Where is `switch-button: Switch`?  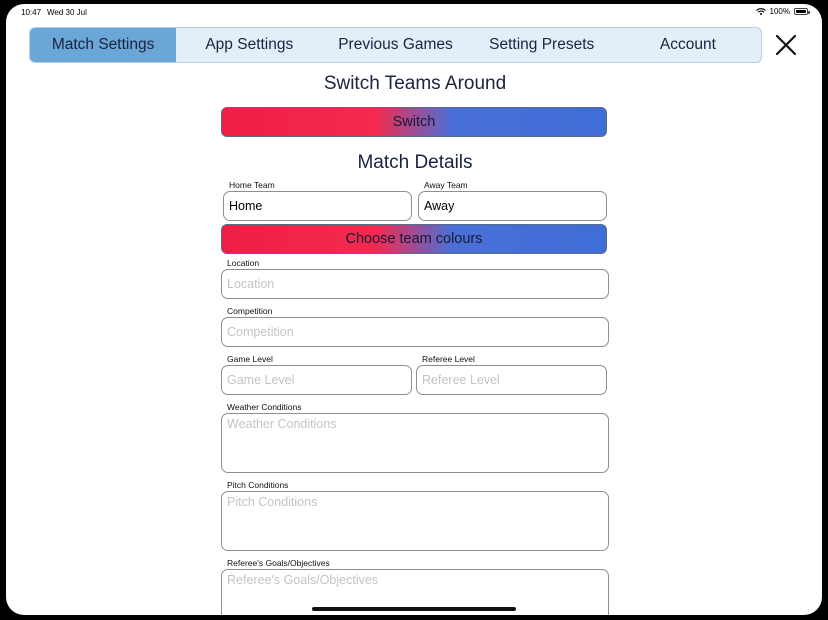
switch-button: Switch is located at coordinates (414, 122).